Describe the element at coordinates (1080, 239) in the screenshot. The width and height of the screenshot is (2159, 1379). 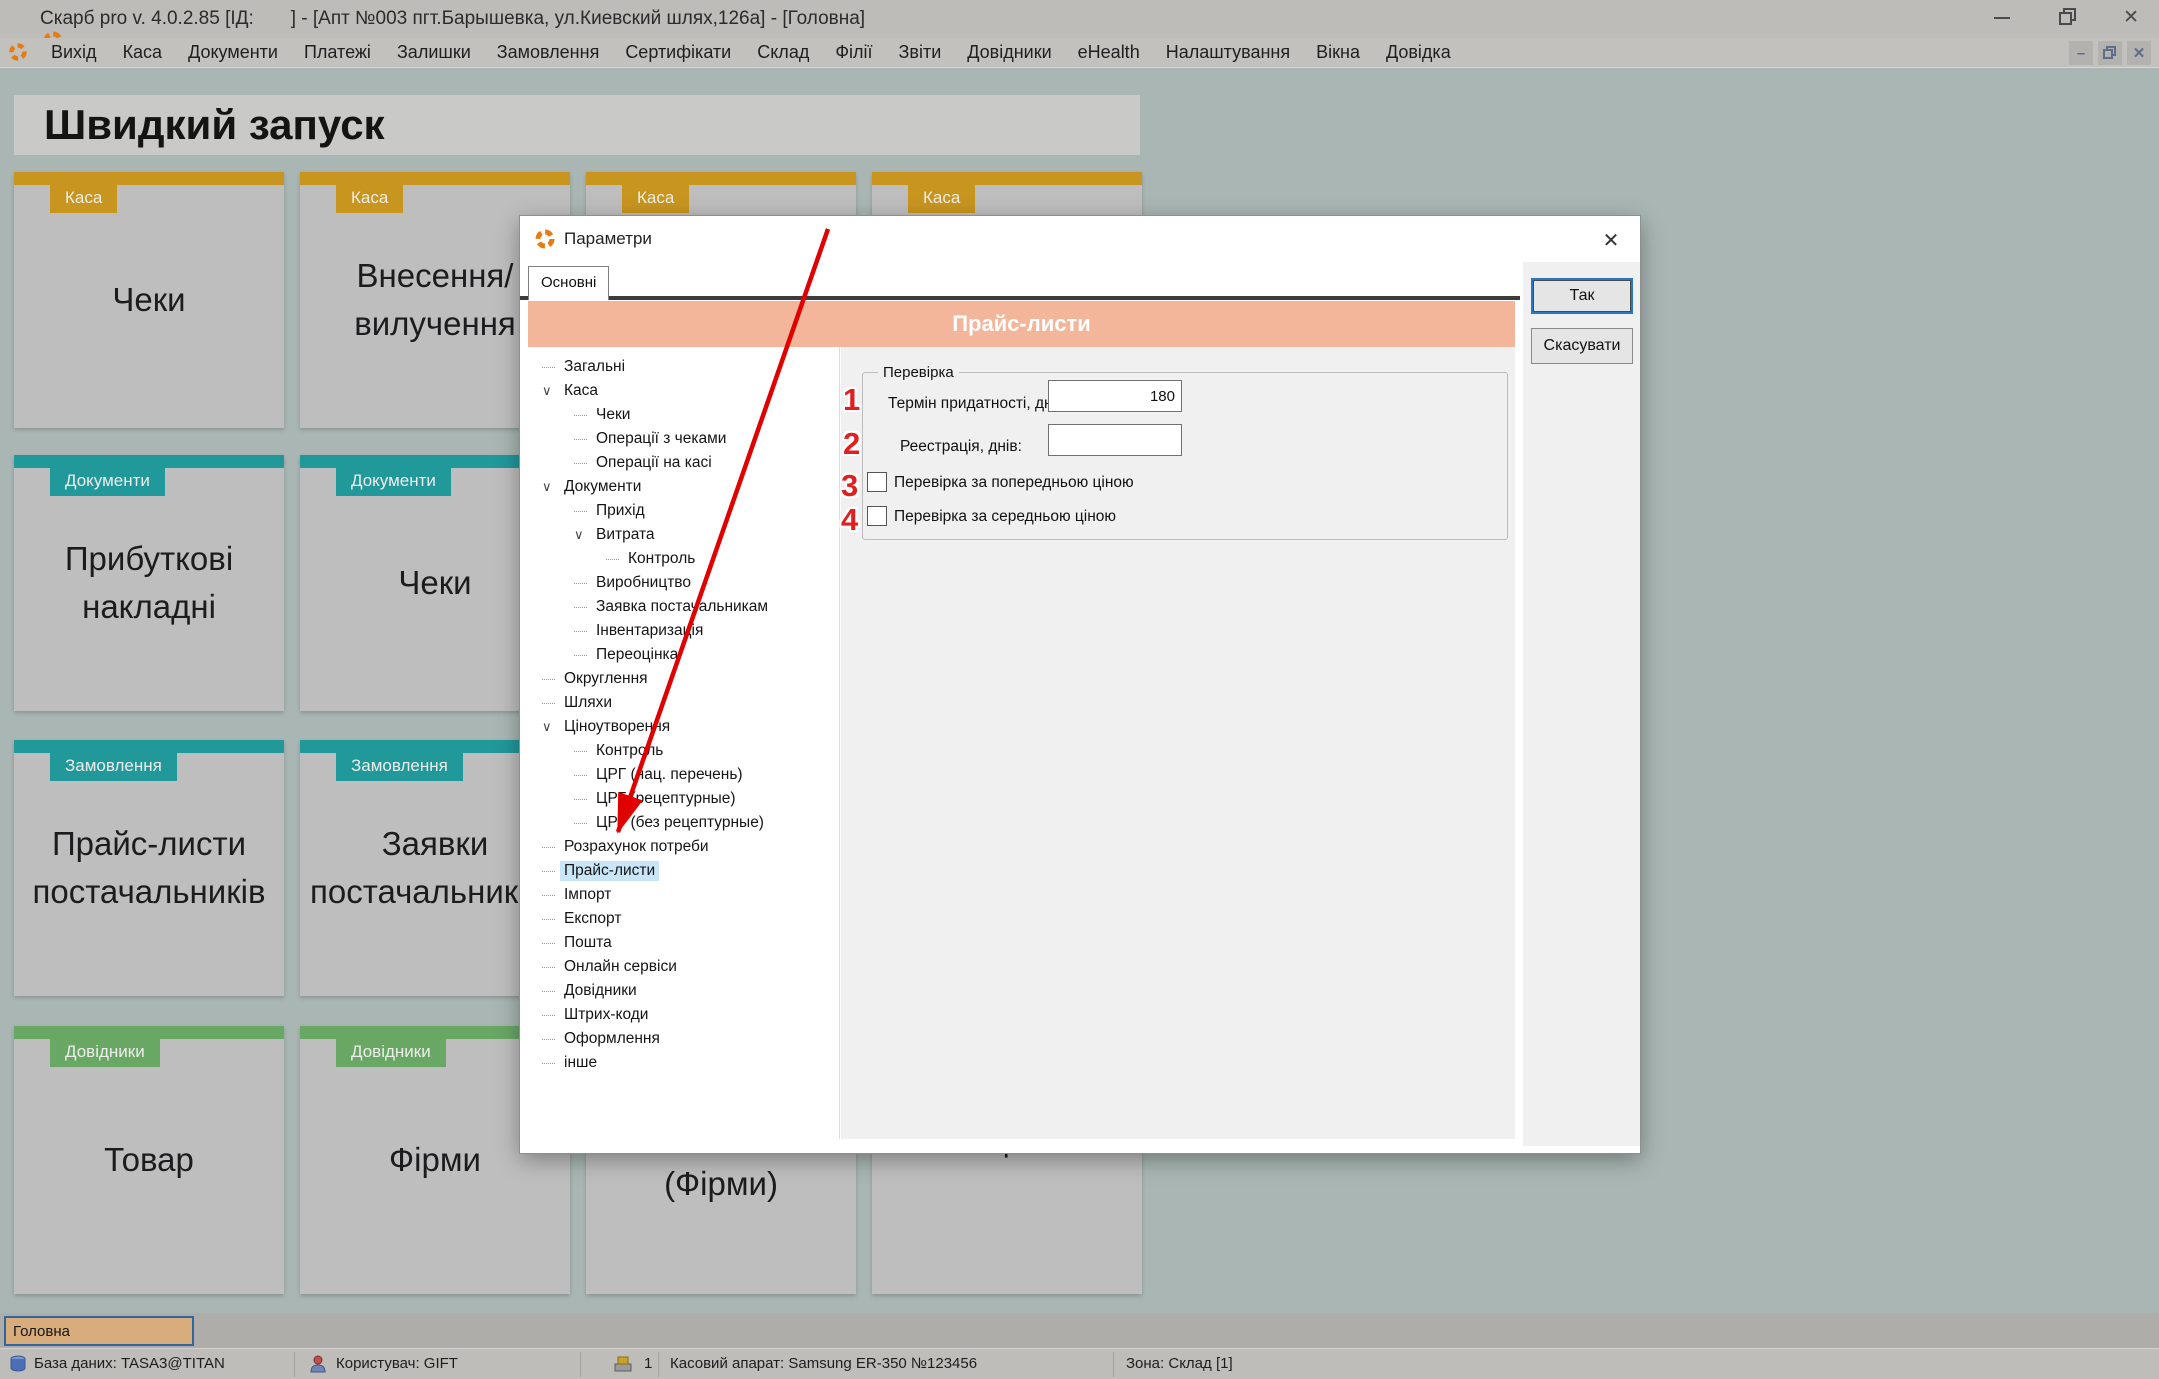
I see `dialog-title-bar: Параметри` at that location.